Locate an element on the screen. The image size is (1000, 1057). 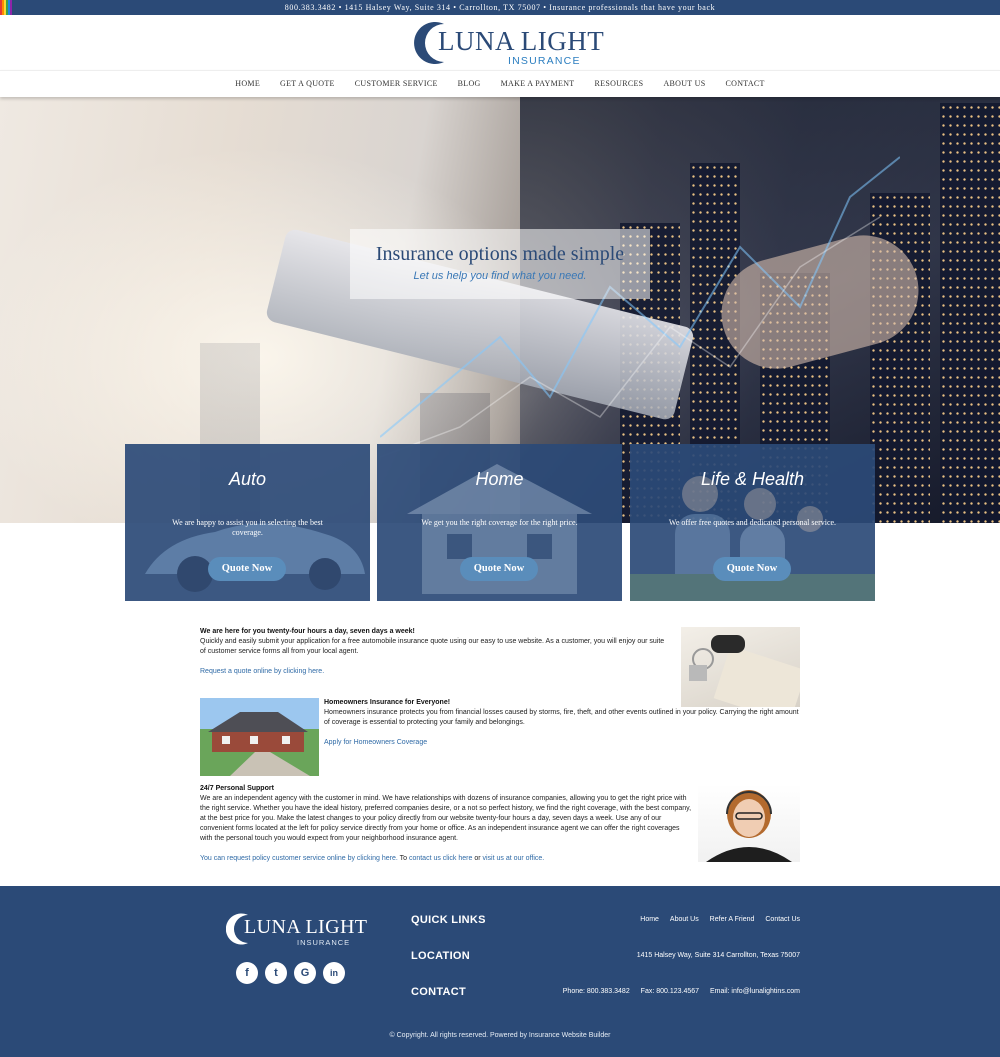
footer-link-contact-us: Contact Us is located at coordinates (782, 919).